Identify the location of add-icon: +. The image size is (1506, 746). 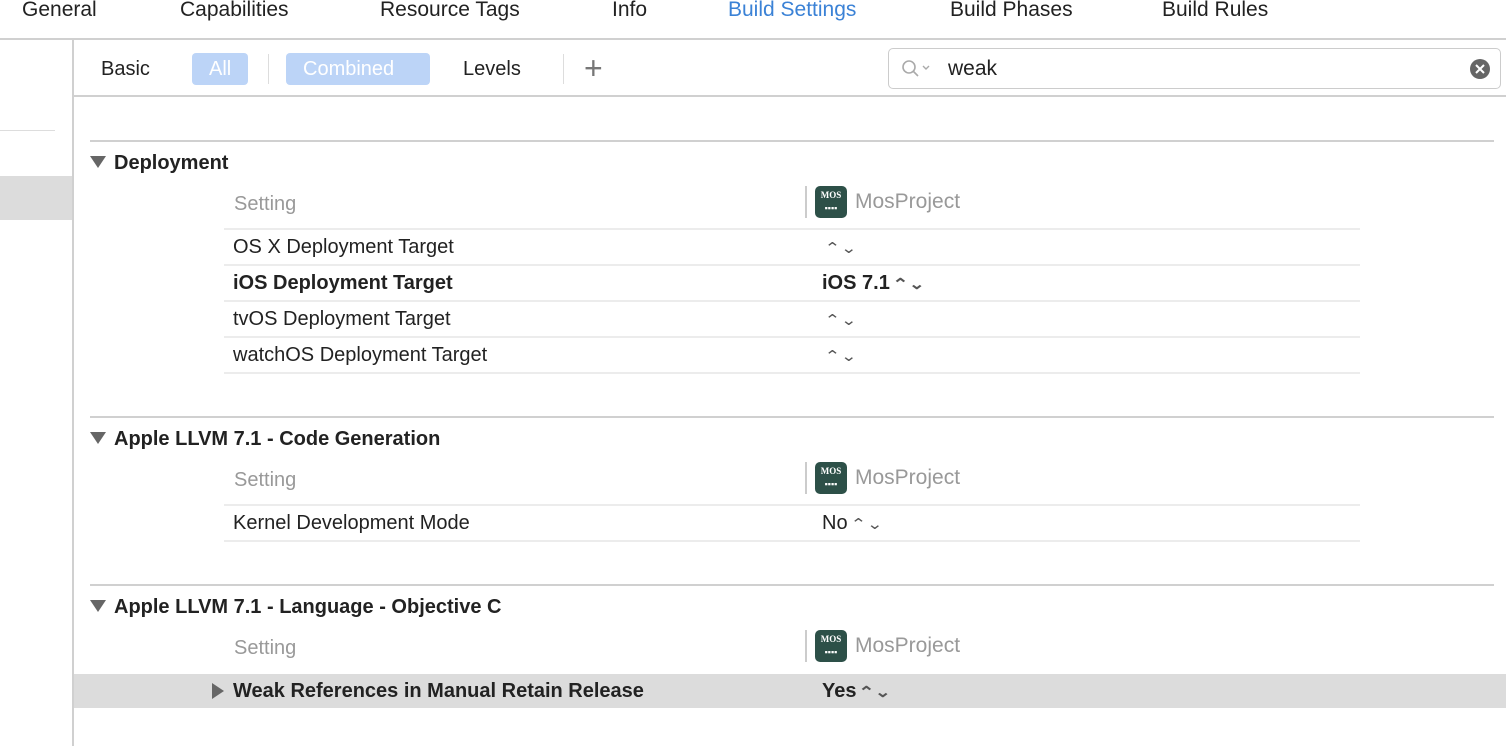
(593, 68).